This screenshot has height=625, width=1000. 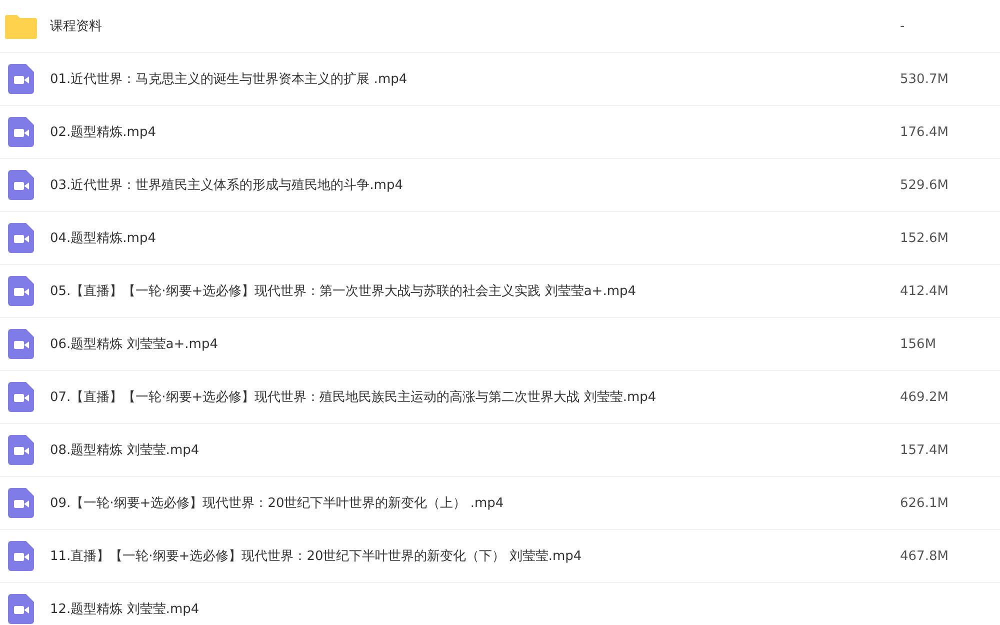 What do you see at coordinates (475, 450) in the screenshot?
I see `file-name: 08.题型精炼 刘莹莹.mp4` at bounding box center [475, 450].